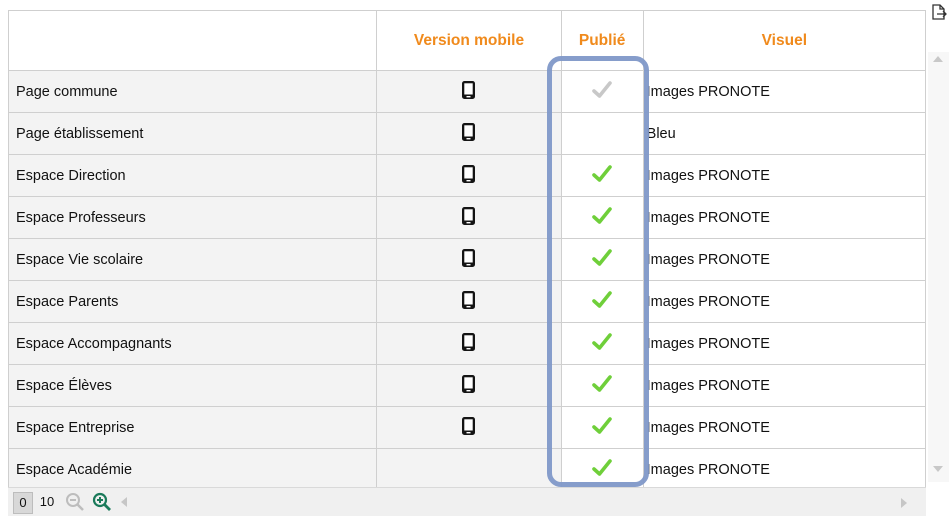  What do you see at coordinates (23, 503) in the screenshot?
I see `page-current: 0` at bounding box center [23, 503].